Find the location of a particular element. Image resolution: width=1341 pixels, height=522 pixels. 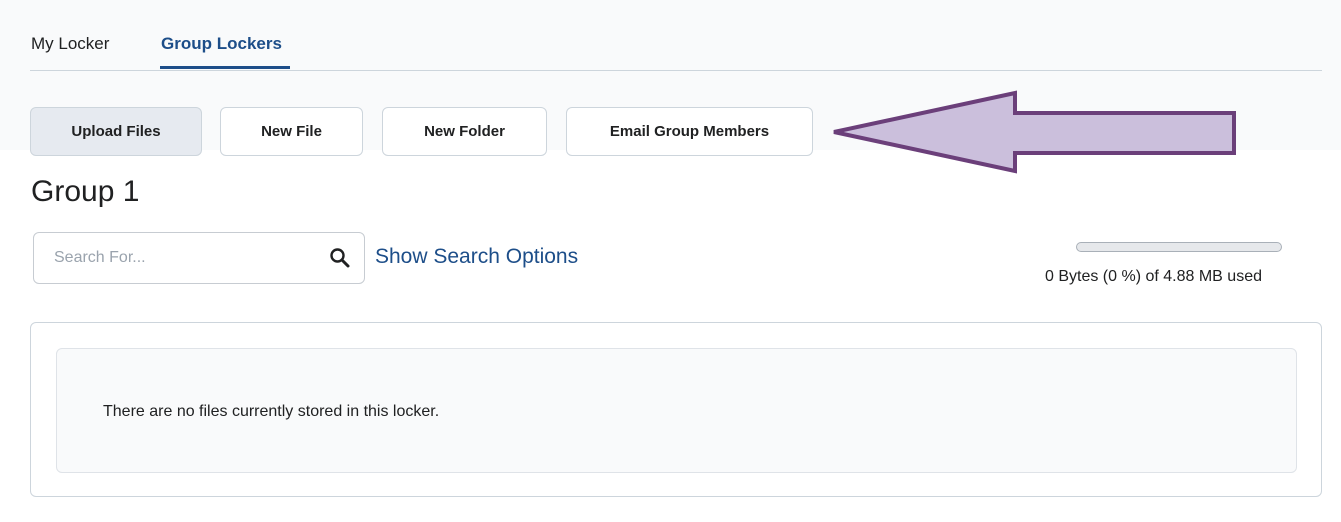

tab-group-lockers: Group Lockers is located at coordinates (221, 44).